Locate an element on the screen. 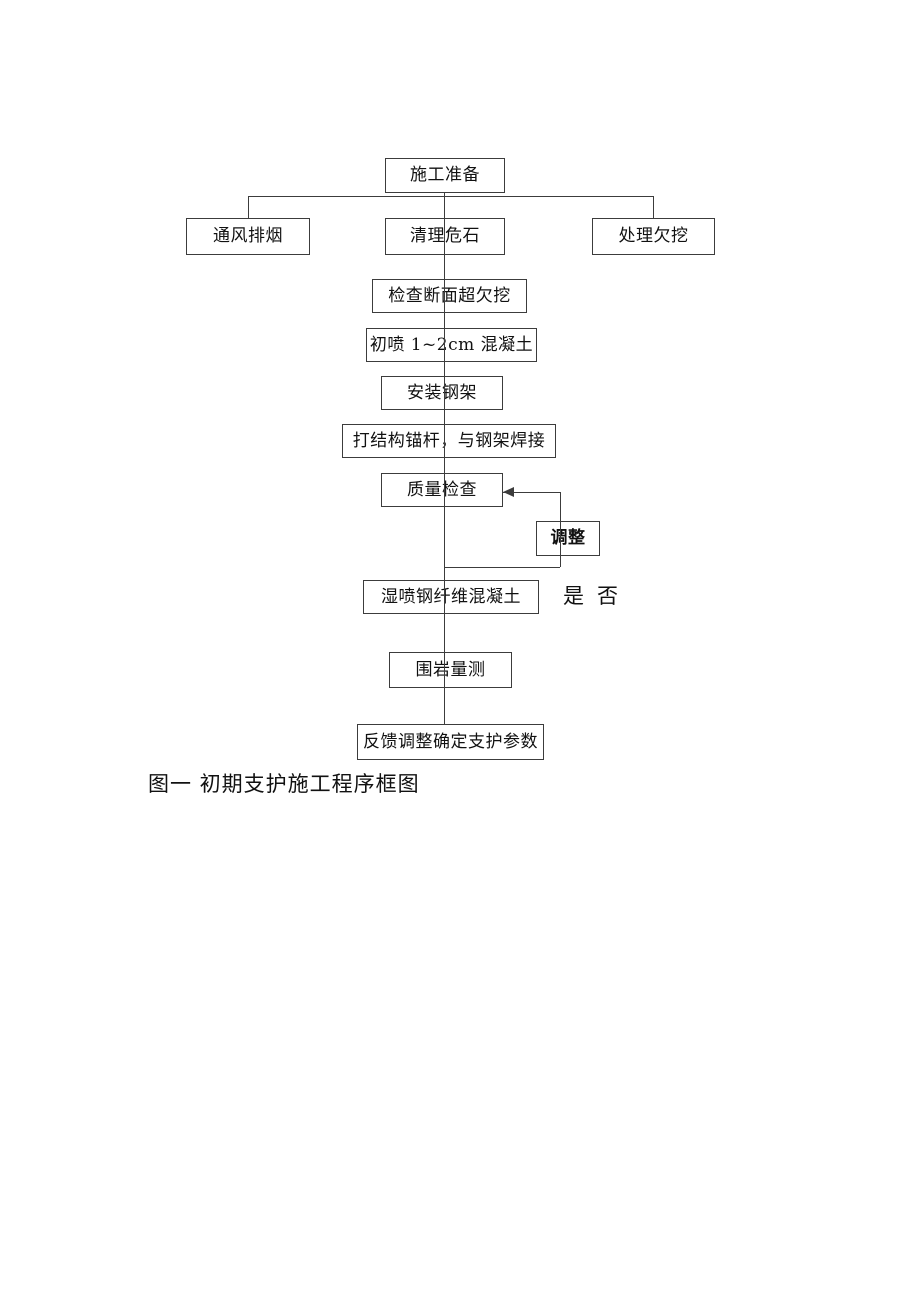  flow-node-install-steel-frame: 安装钢架 is located at coordinates (442, 393).